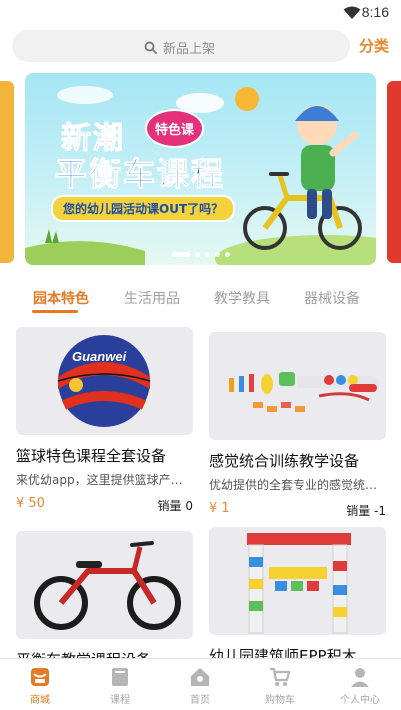  Describe the element at coordinates (200, 700) in the screenshot. I see `nav-label: 首页` at that location.